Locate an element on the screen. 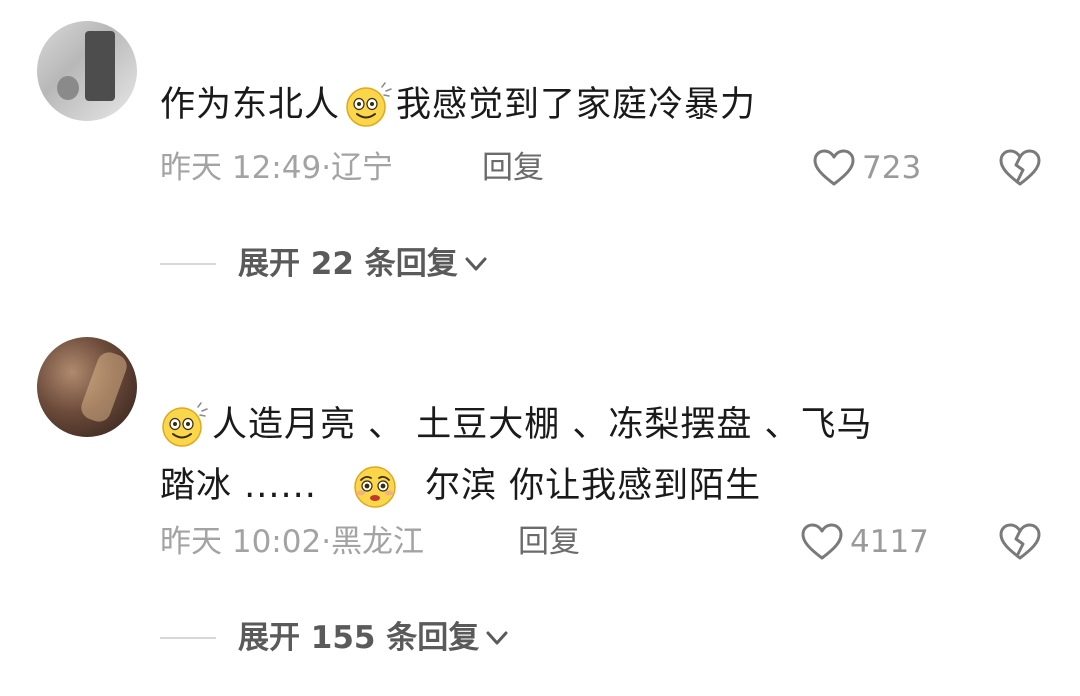  avatar-object is located at coordinates (68, 88).